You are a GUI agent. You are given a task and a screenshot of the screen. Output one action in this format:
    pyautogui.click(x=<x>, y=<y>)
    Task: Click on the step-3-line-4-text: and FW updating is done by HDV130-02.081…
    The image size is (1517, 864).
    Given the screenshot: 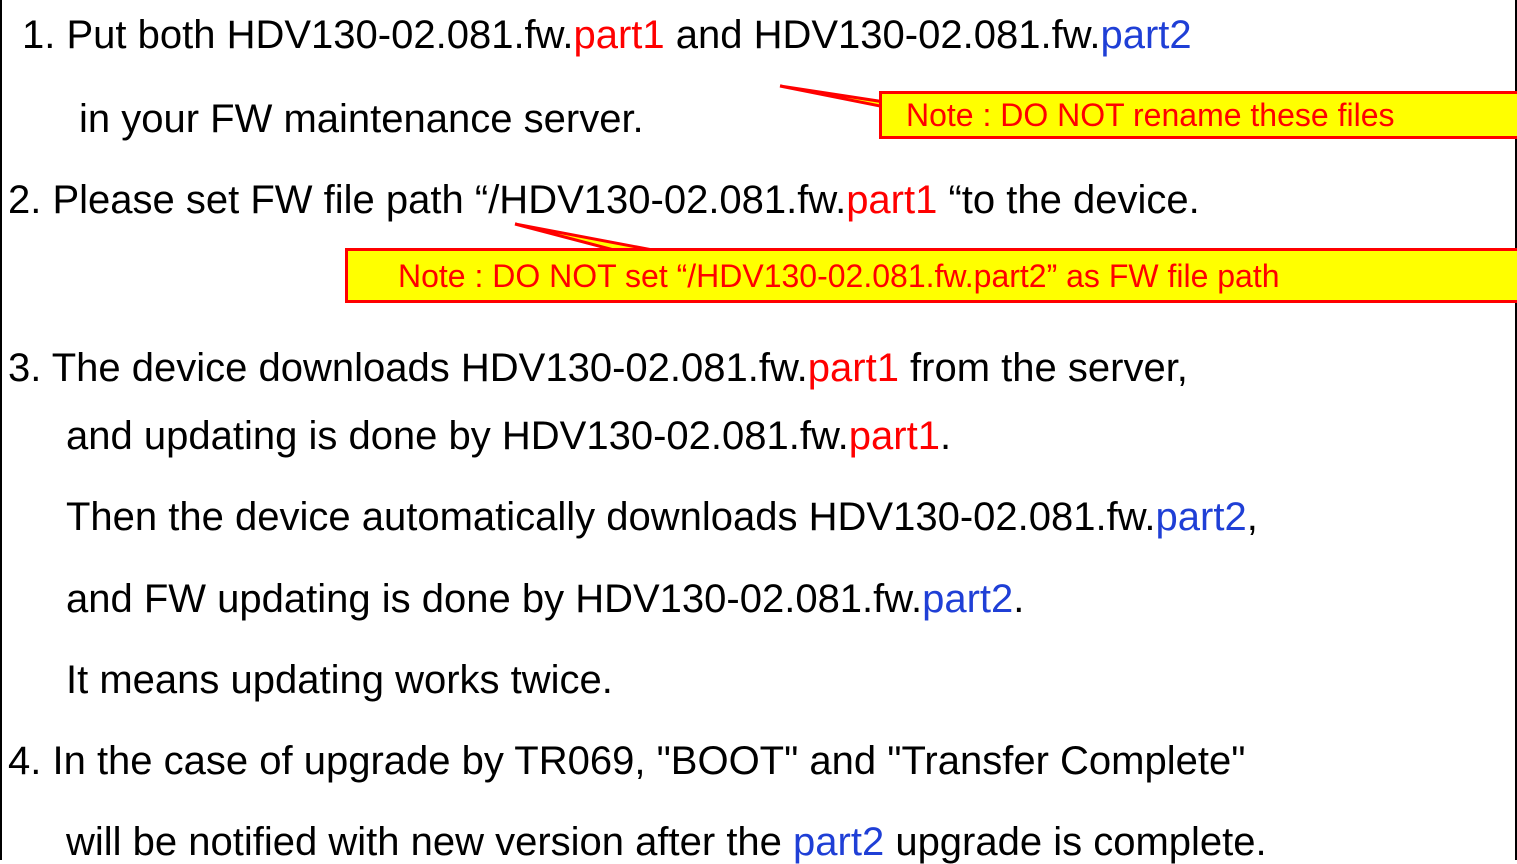 What is the action you would take?
    pyautogui.click(x=494, y=599)
    